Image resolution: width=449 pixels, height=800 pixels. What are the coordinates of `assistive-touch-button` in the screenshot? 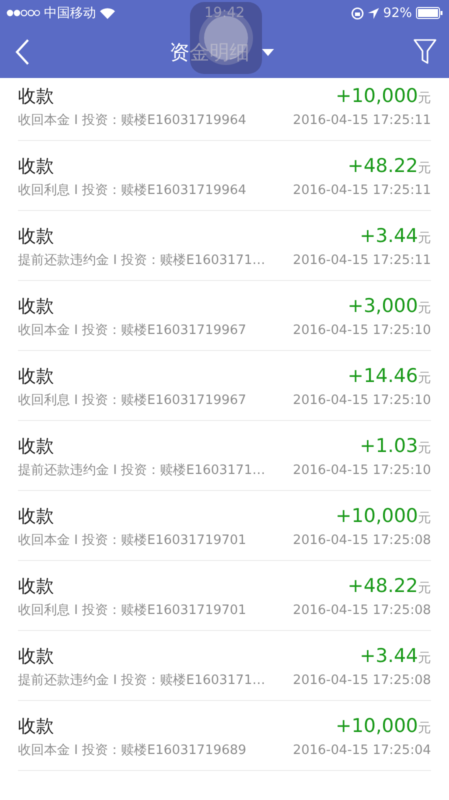 It's located at (226, 38).